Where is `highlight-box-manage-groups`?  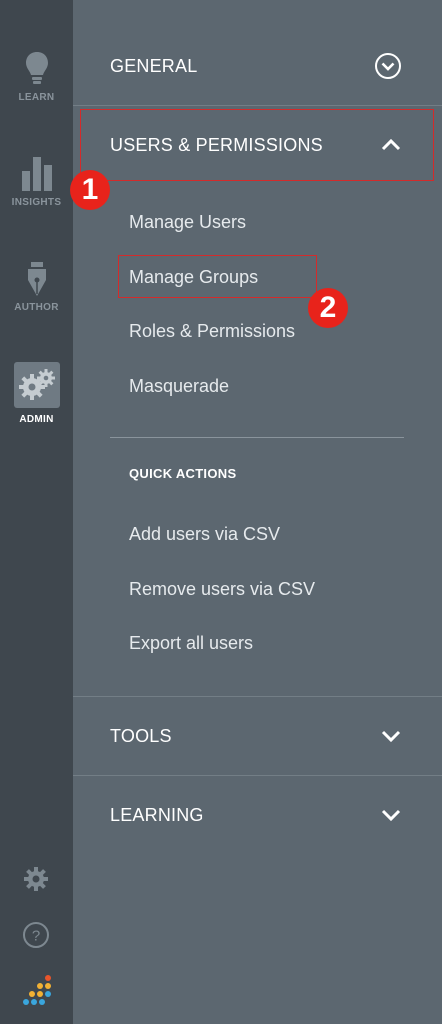 highlight-box-manage-groups is located at coordinates (217, 276).